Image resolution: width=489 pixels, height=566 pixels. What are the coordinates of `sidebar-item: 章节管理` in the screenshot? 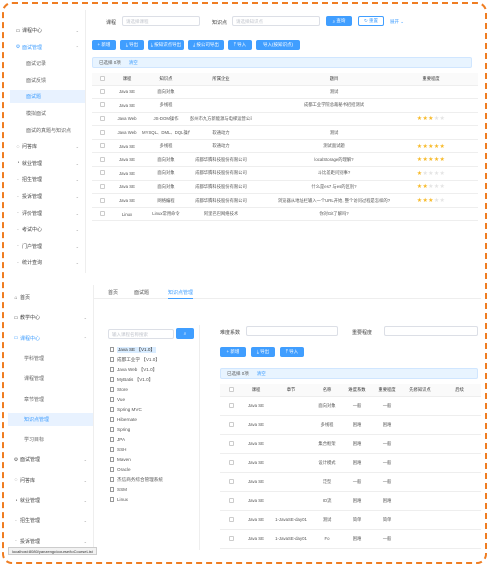 It's located at (50, 399).